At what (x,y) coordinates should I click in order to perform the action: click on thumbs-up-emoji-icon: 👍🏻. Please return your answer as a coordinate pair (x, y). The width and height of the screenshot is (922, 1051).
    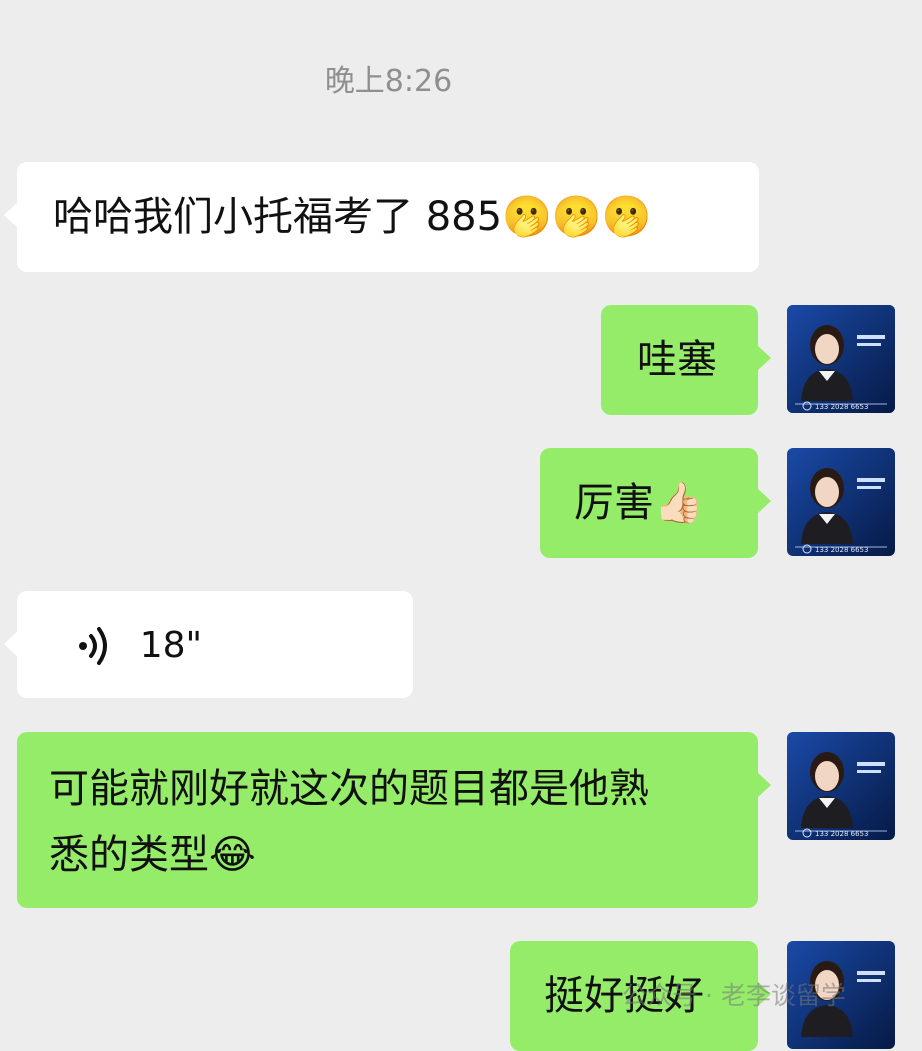
    Looking at the image, I should click on (679, 503).